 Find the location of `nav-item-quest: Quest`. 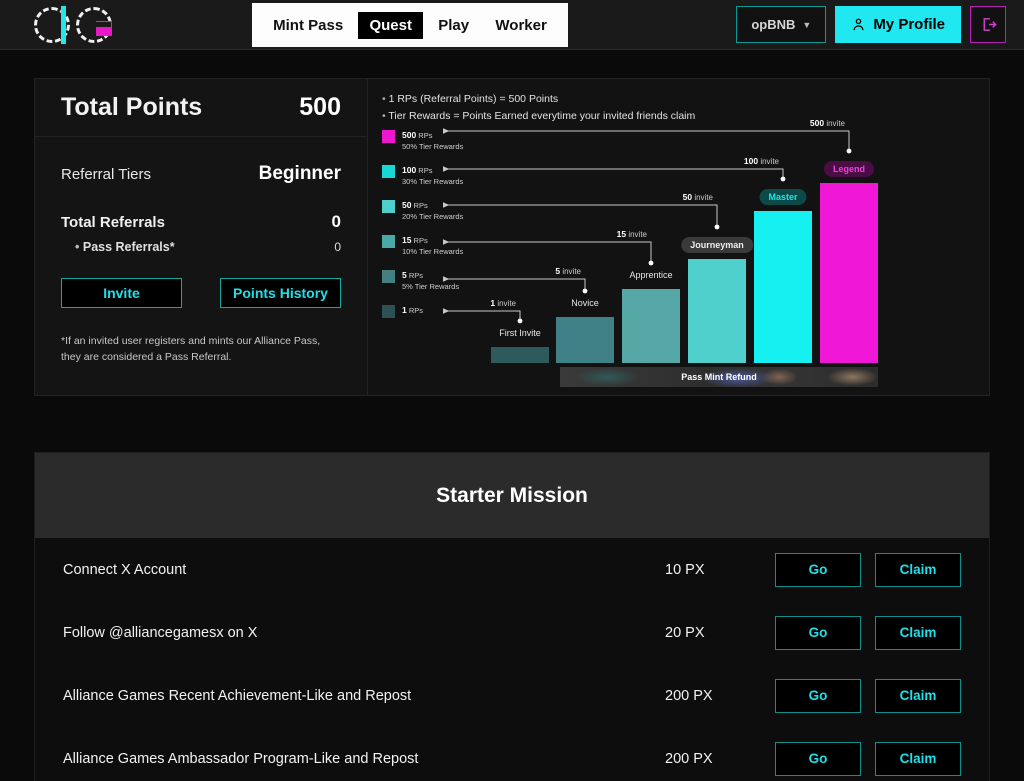

nav-item-quest: Quest is located at coordinates (390, 25).